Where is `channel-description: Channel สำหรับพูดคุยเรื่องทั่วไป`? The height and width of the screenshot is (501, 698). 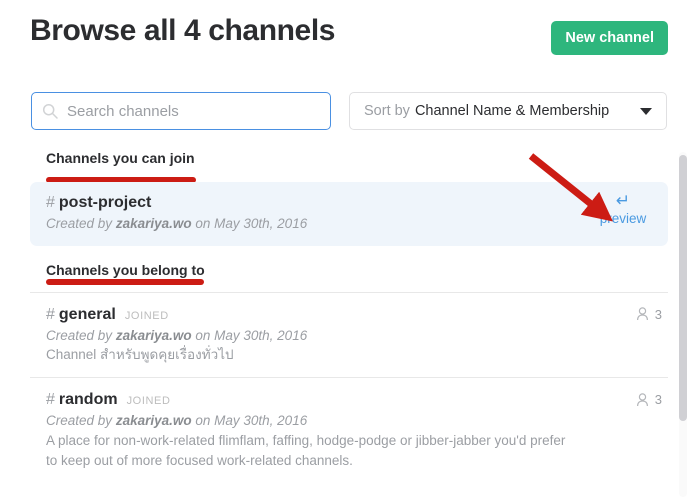
channel-description: Channel สำหรับพูดคุยเรื่องทั่วไป is located at coordinates (140, 355).